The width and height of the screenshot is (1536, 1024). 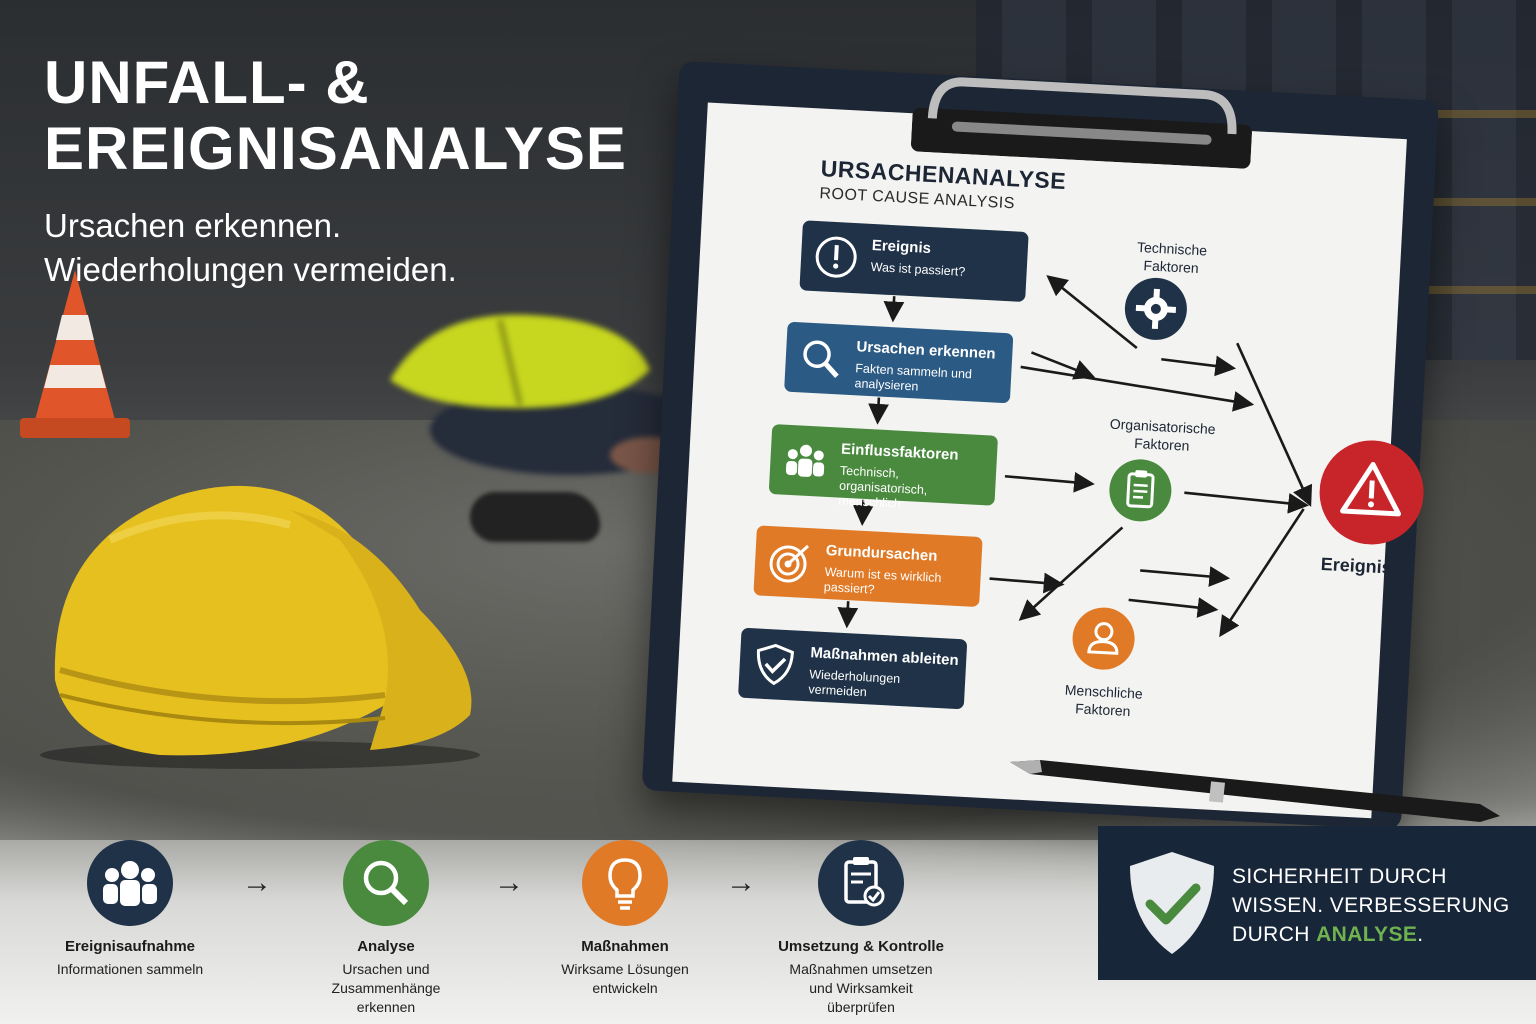 I want to click on process-desc: Informationen sammeln, so click(x=130, y=969).